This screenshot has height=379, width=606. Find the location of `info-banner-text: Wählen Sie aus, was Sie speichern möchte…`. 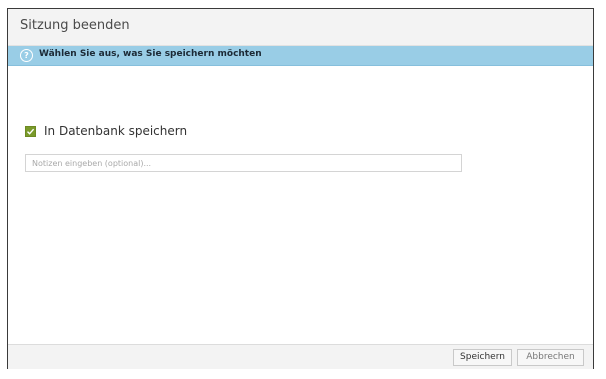

info-banner-text: Wählen Sie aus, was Sie speichern möchte… is located at coordinates (150, 54).